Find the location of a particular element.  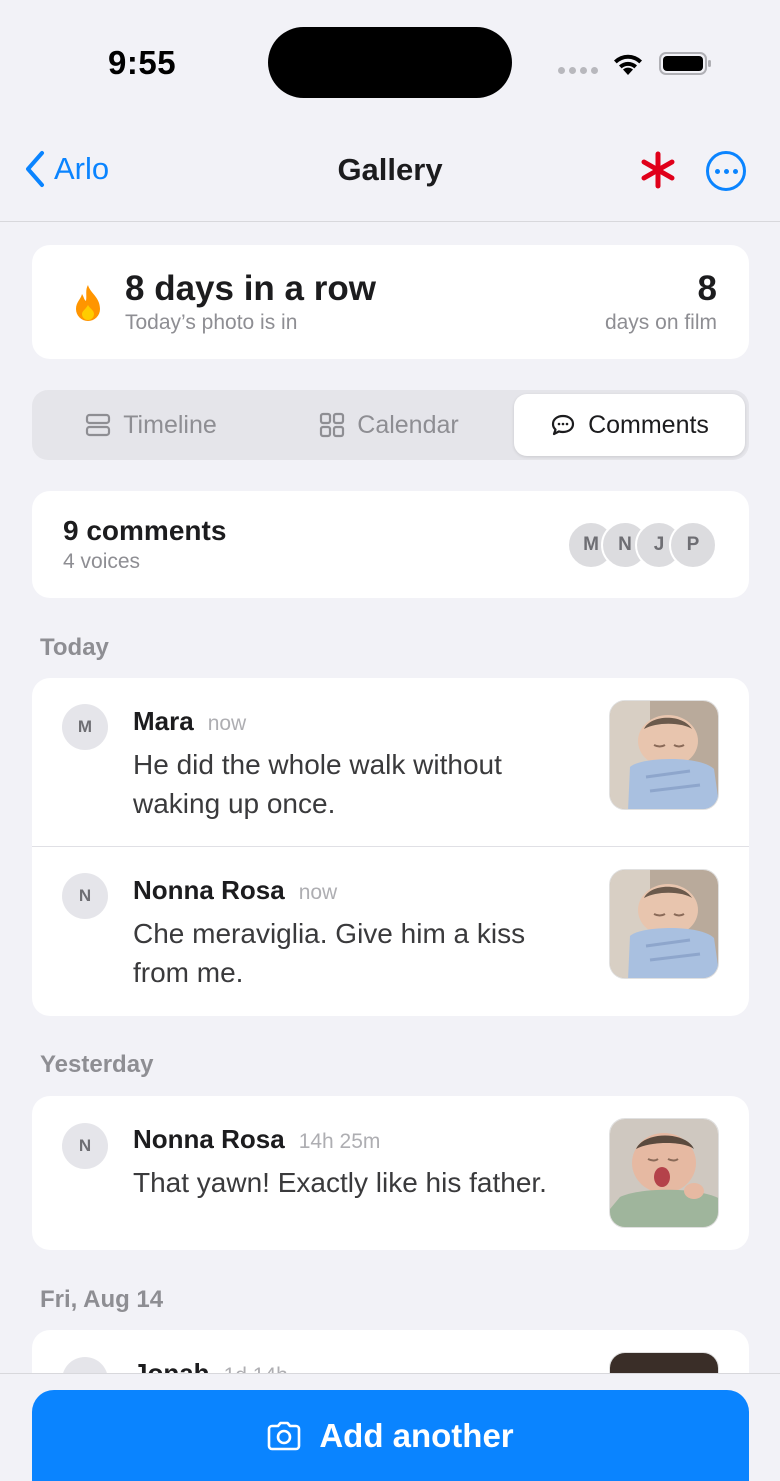

navigation-bar: Arlo Gallery is located at coordinates (390, 171).